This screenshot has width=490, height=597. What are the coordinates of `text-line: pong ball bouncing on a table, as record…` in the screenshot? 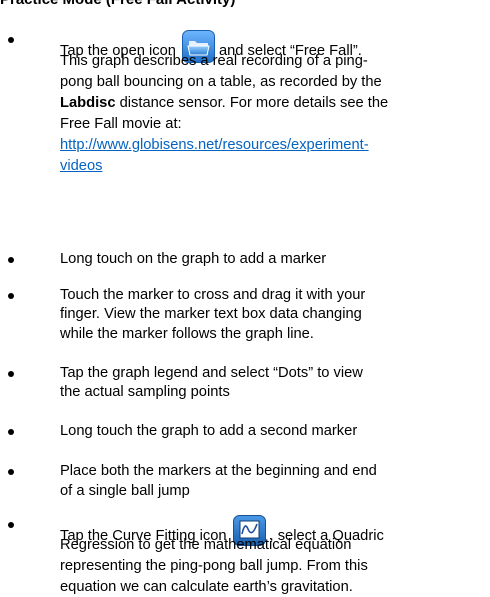 It's located at (221, 82).